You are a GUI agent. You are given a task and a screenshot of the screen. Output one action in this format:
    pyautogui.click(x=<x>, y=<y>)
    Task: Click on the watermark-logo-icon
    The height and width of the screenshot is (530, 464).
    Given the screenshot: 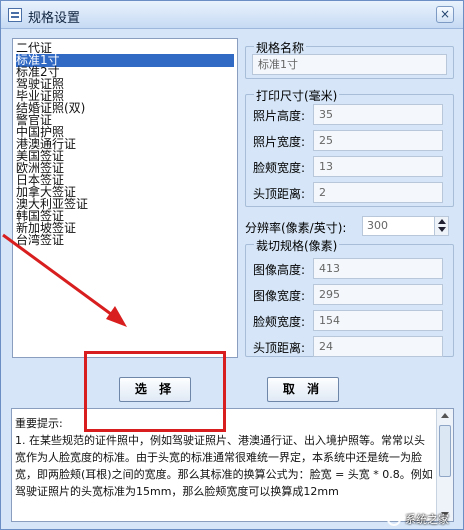 What is the action you would take?
    pyautogui.click(x=394, y=519)
    